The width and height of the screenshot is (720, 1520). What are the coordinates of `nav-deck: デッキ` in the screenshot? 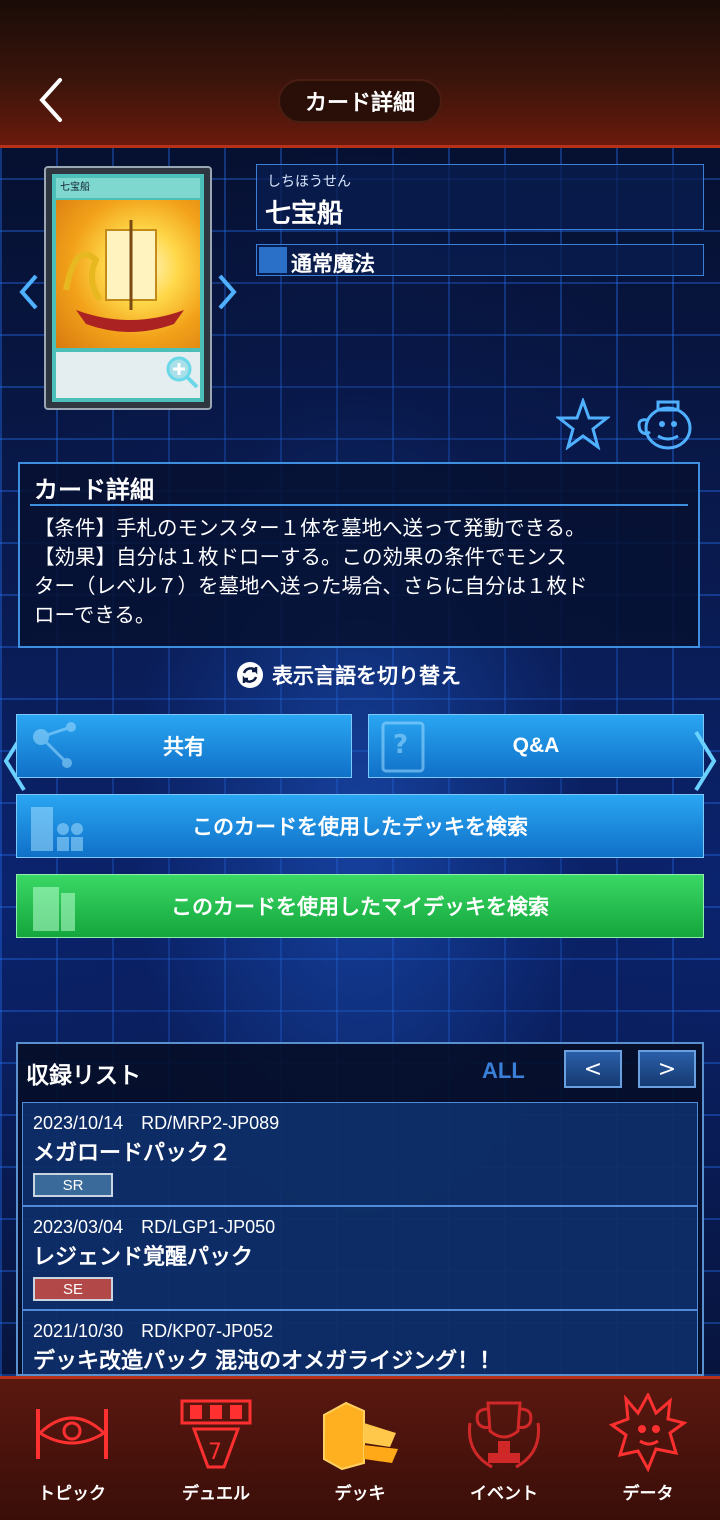 It's located at (360, 1449).